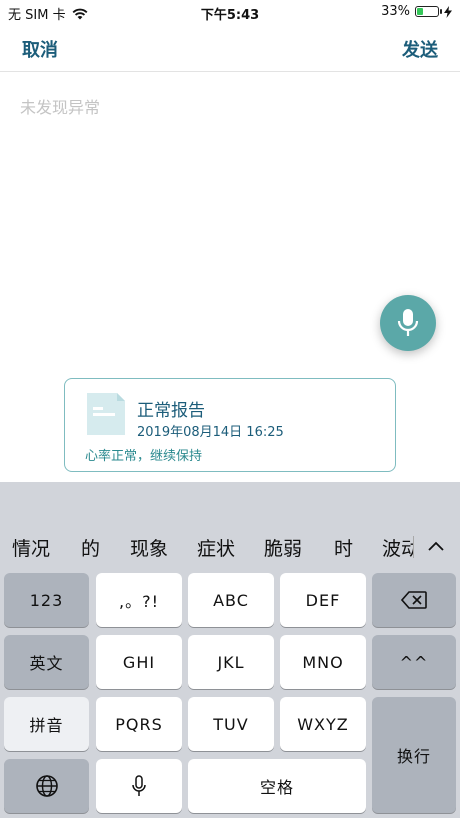 The image size is (460, 818). I want to click on battery-icon, so click(428, 11).